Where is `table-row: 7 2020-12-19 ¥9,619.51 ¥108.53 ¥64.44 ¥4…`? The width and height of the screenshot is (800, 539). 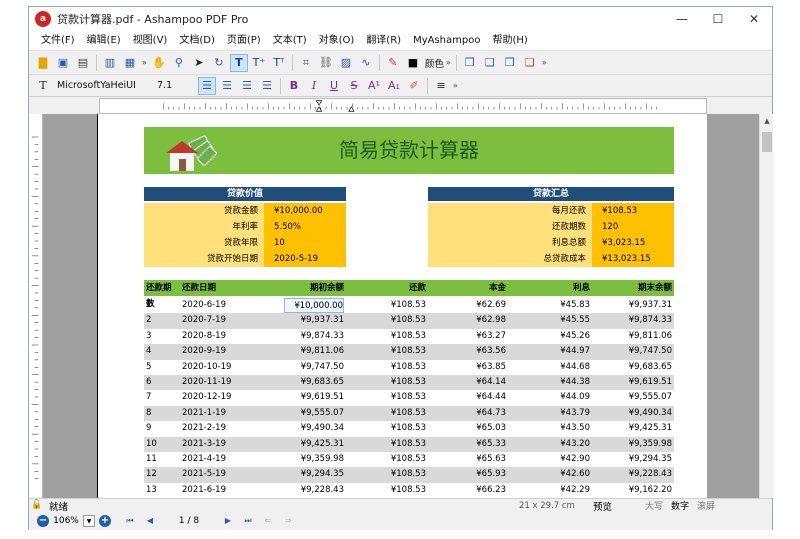
table-row: 7 2020-12-19 ¥9,619.51 ¥108.53 ¥64.44 ¥4… is located at coordinates (409, 397).